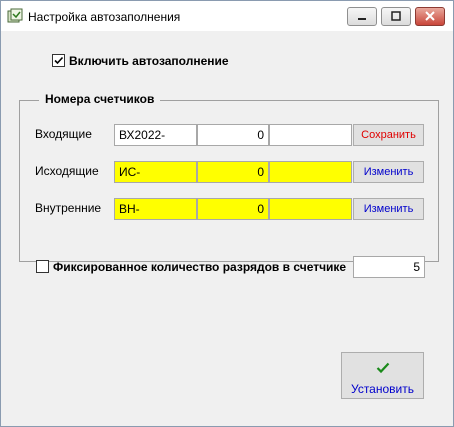 This screenshot has height=427, width=454. I want to click on fixed-digits-checkbox, so click(42, 266).